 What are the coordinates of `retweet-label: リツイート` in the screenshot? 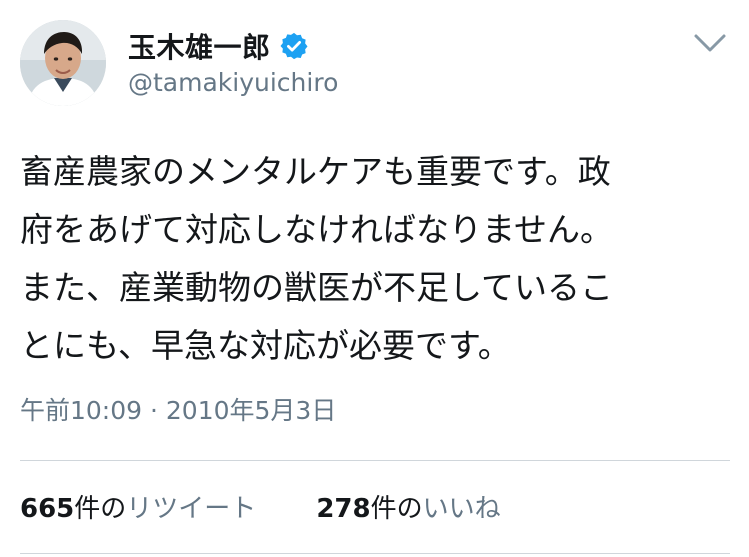 It's located at (191, 509).